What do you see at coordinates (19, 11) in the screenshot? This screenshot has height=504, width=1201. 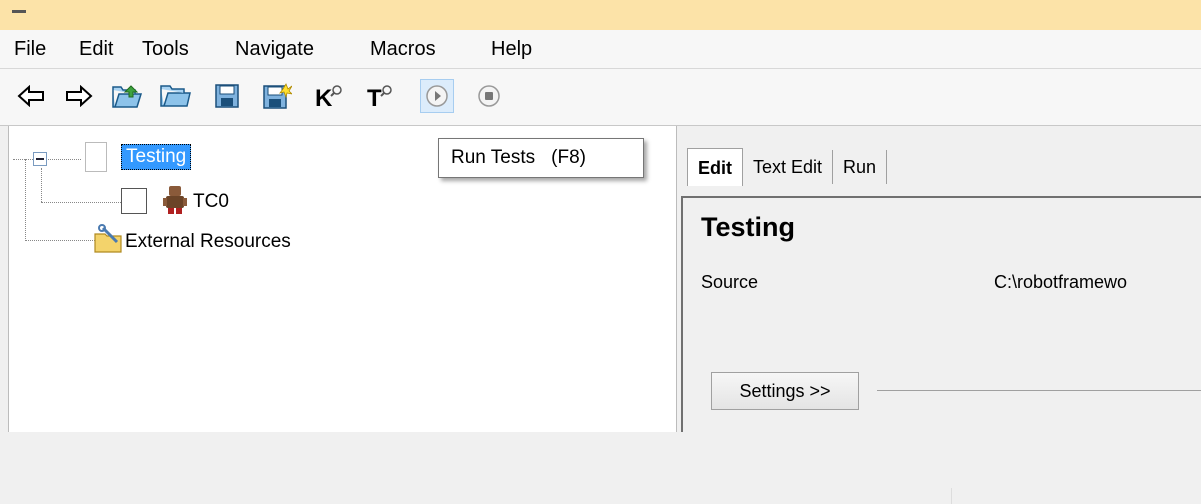 I see `app-icon` at bounding box center [19, 11].